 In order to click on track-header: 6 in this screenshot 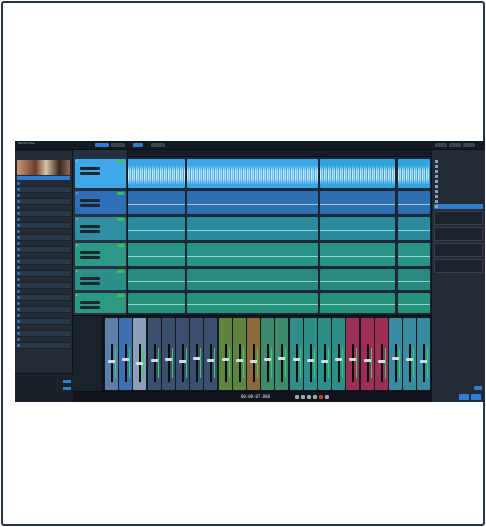, I will do `click(100, 303)`.